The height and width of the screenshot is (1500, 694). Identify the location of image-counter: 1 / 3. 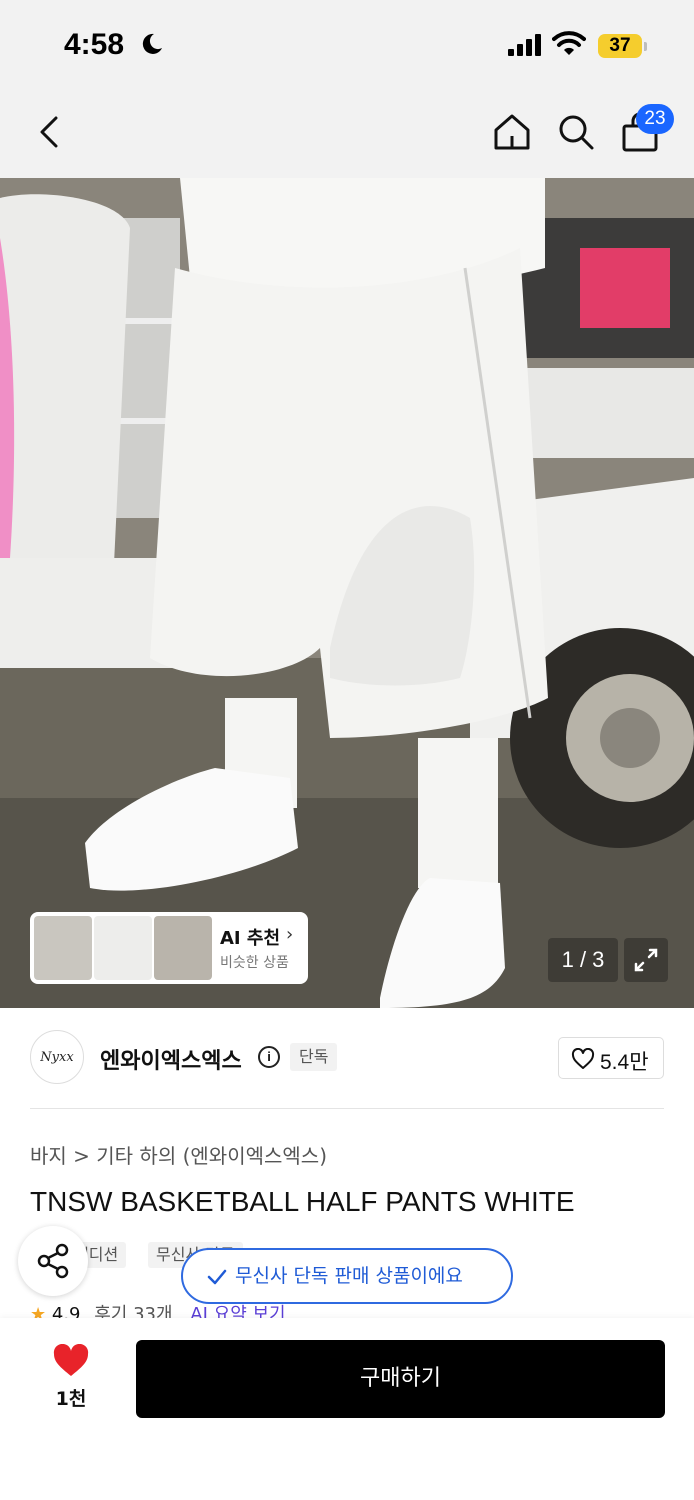
(583, 960).